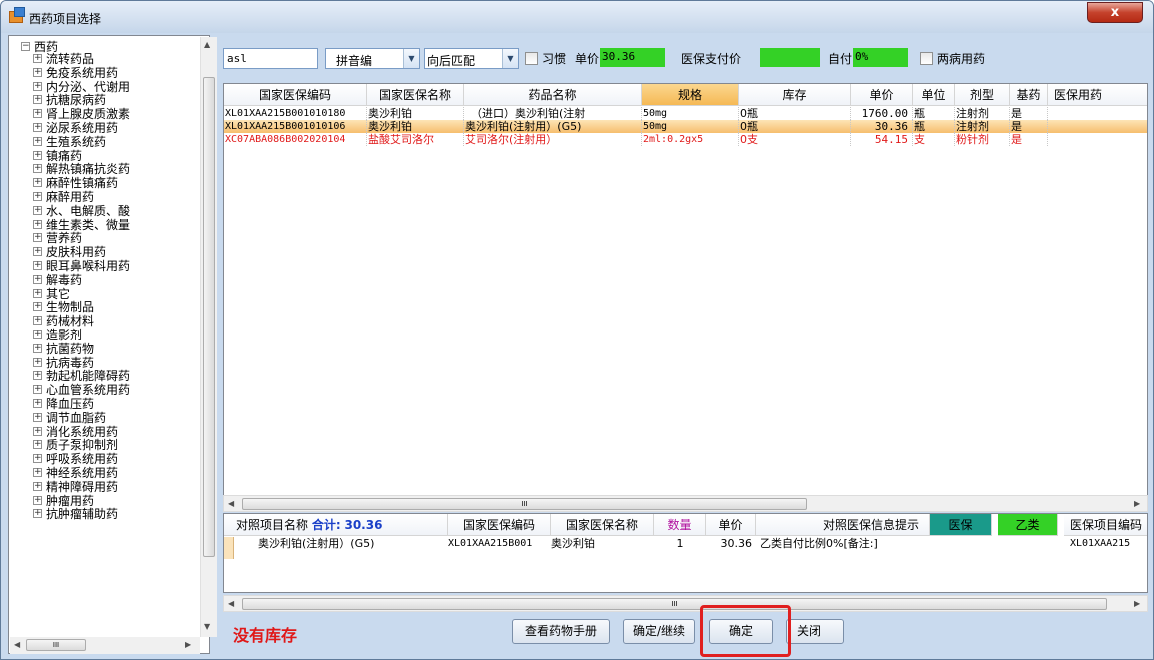  I want to click on confirm-continue-button: 确定/继续, so click(659, 631).